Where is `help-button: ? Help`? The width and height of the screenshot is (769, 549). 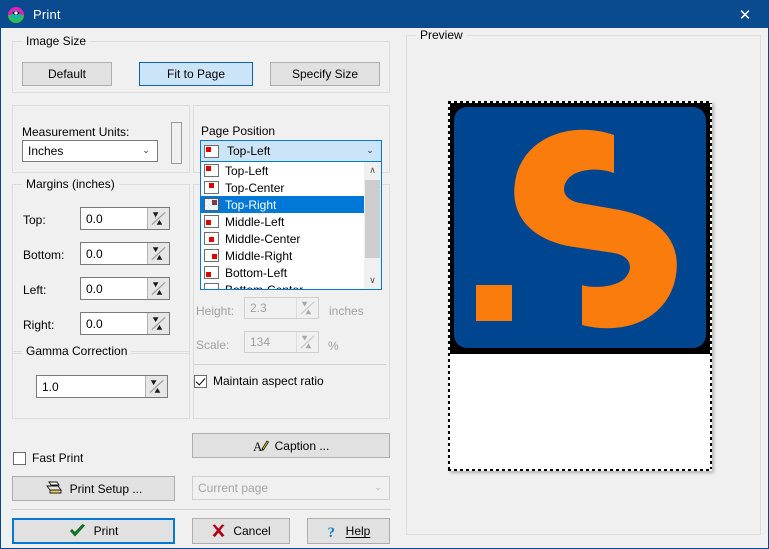 help-button: ? Help is located at coordinates (348, 531).